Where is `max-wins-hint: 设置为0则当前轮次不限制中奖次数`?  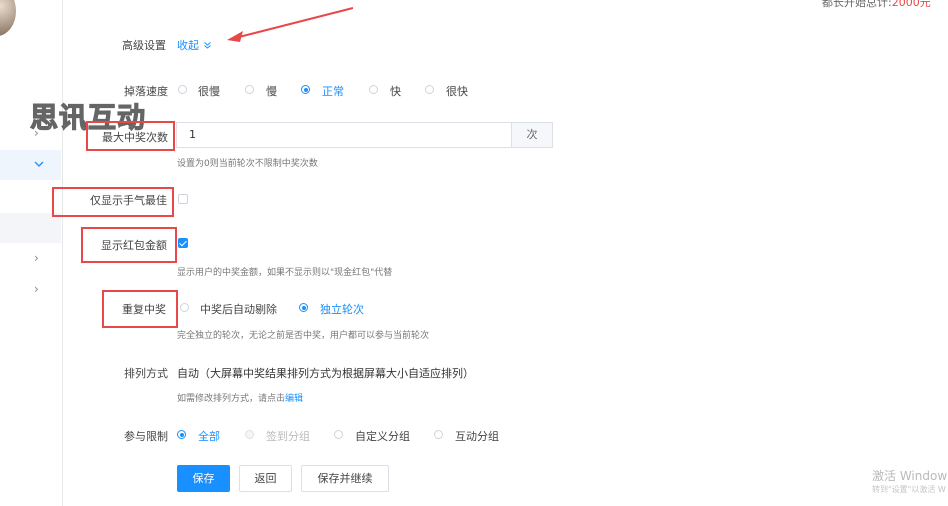
max-wins-hint: 设置为0则当前轮次不限制中奖次数 is located at coordinates (247, 164).